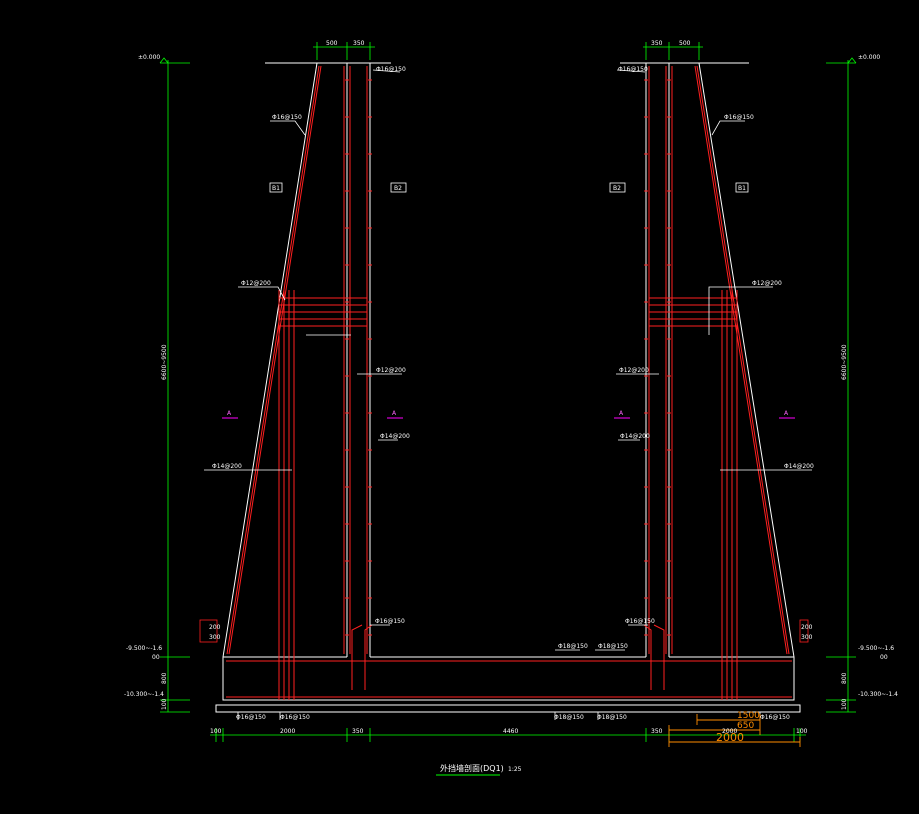 This screenshot has width=919, height=814. Describe the element at coordinates (657, 731) in the screenshot. I see `bottom-dim-5: 350` at that location.